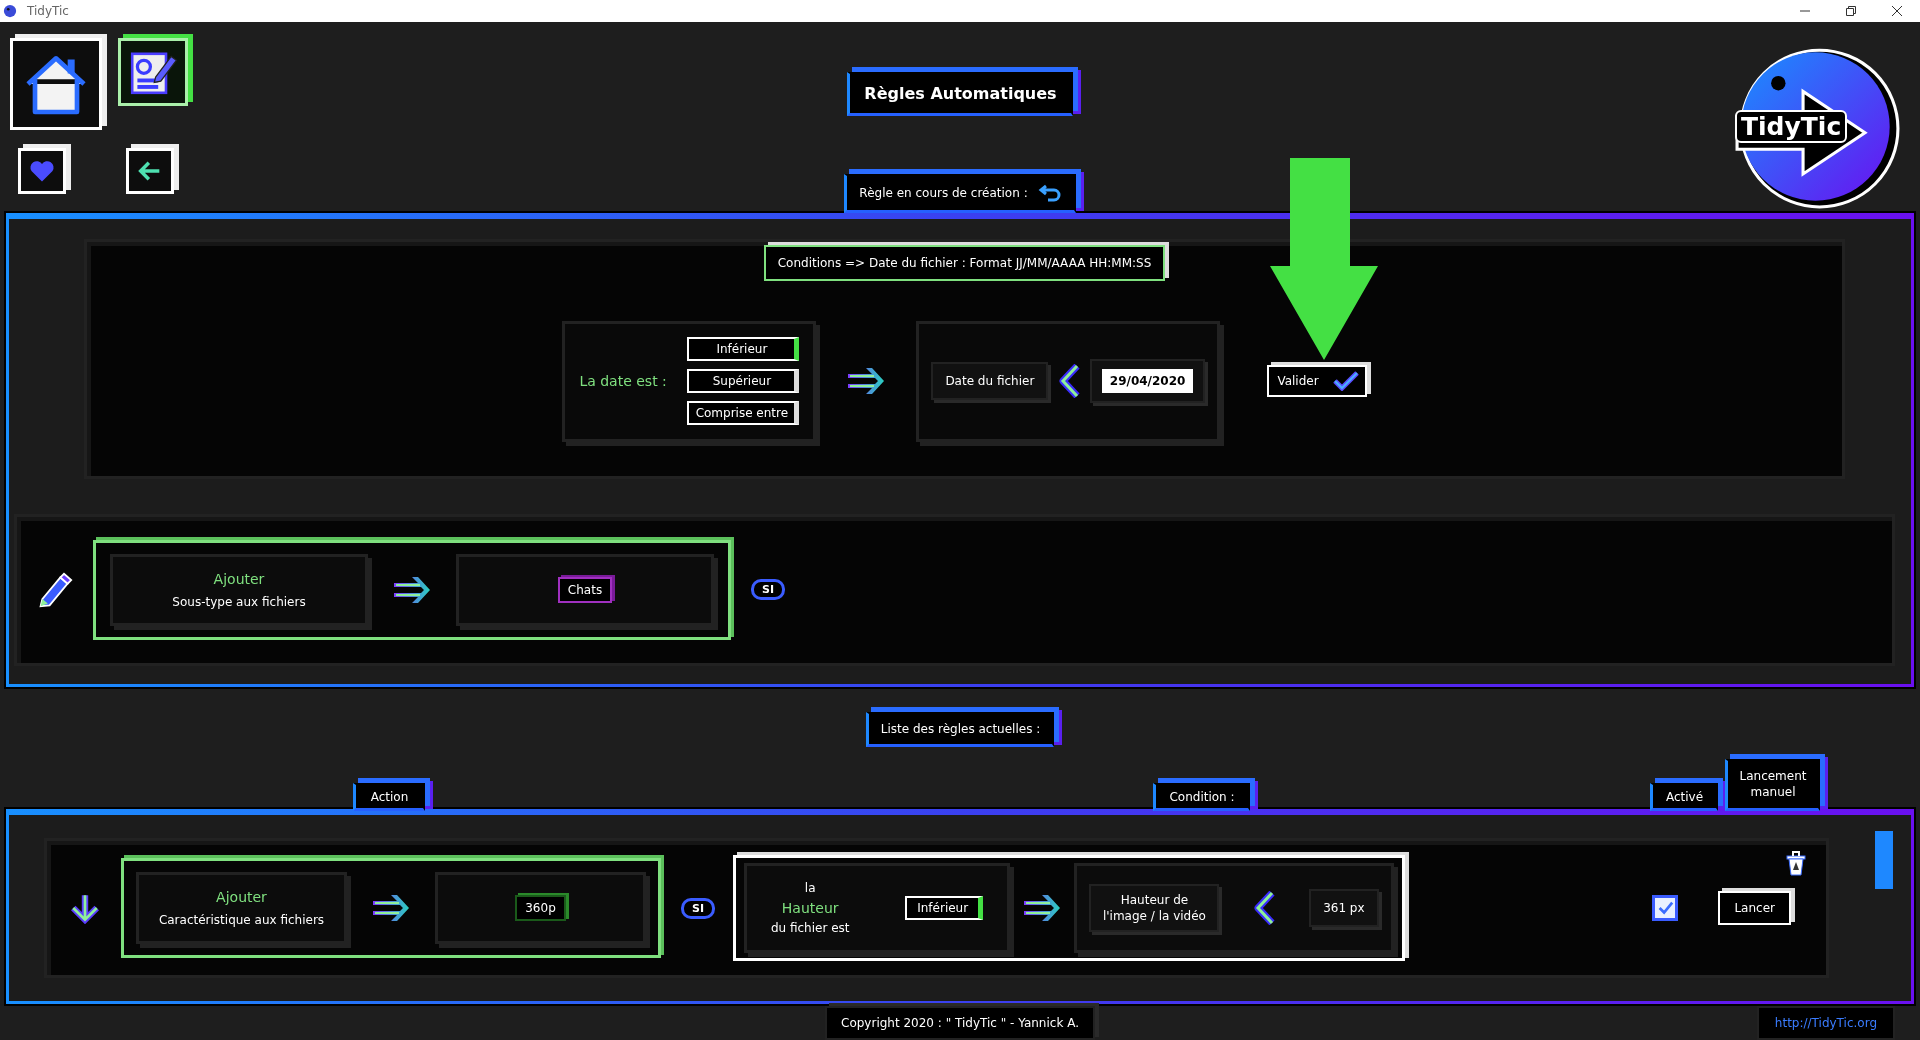 Image resolution: width=1920 pixels, height=1040 pixels. Describe the element at coordinates (964, 262) in the screenshot. I see `conditions-title: Conditions => Date du fichier : Format JJ/MM/AAAA HH:MM:SS` at that location.